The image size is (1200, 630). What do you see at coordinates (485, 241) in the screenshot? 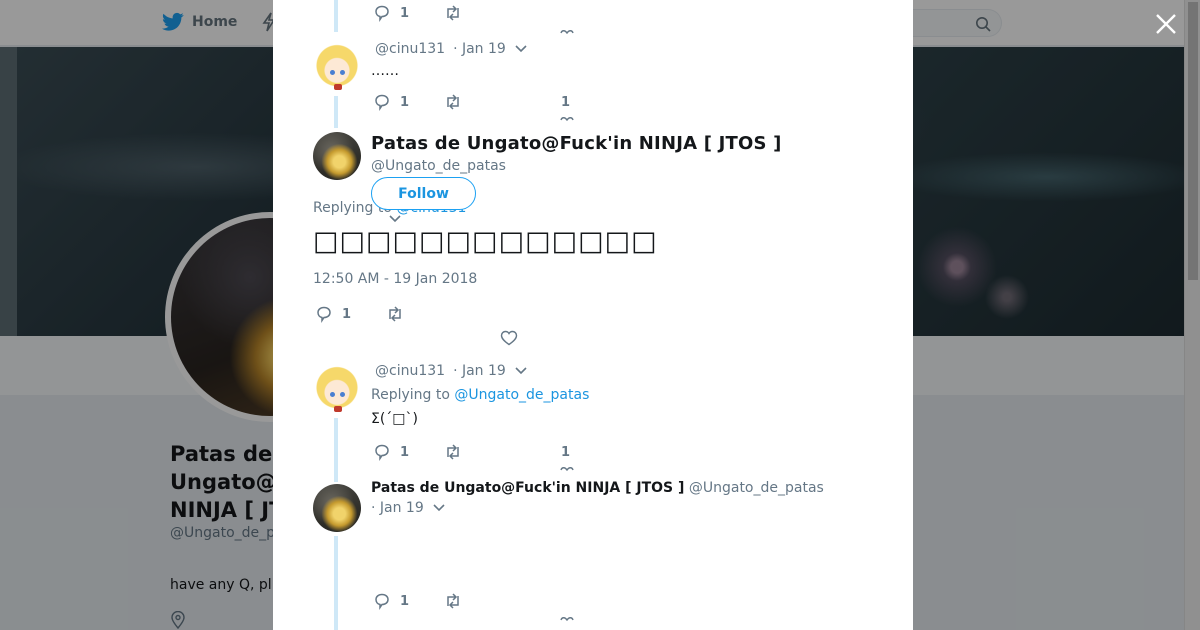
I see `tweet-text: □□□□□□□□□□□□□` at bounding box center [485, 241].